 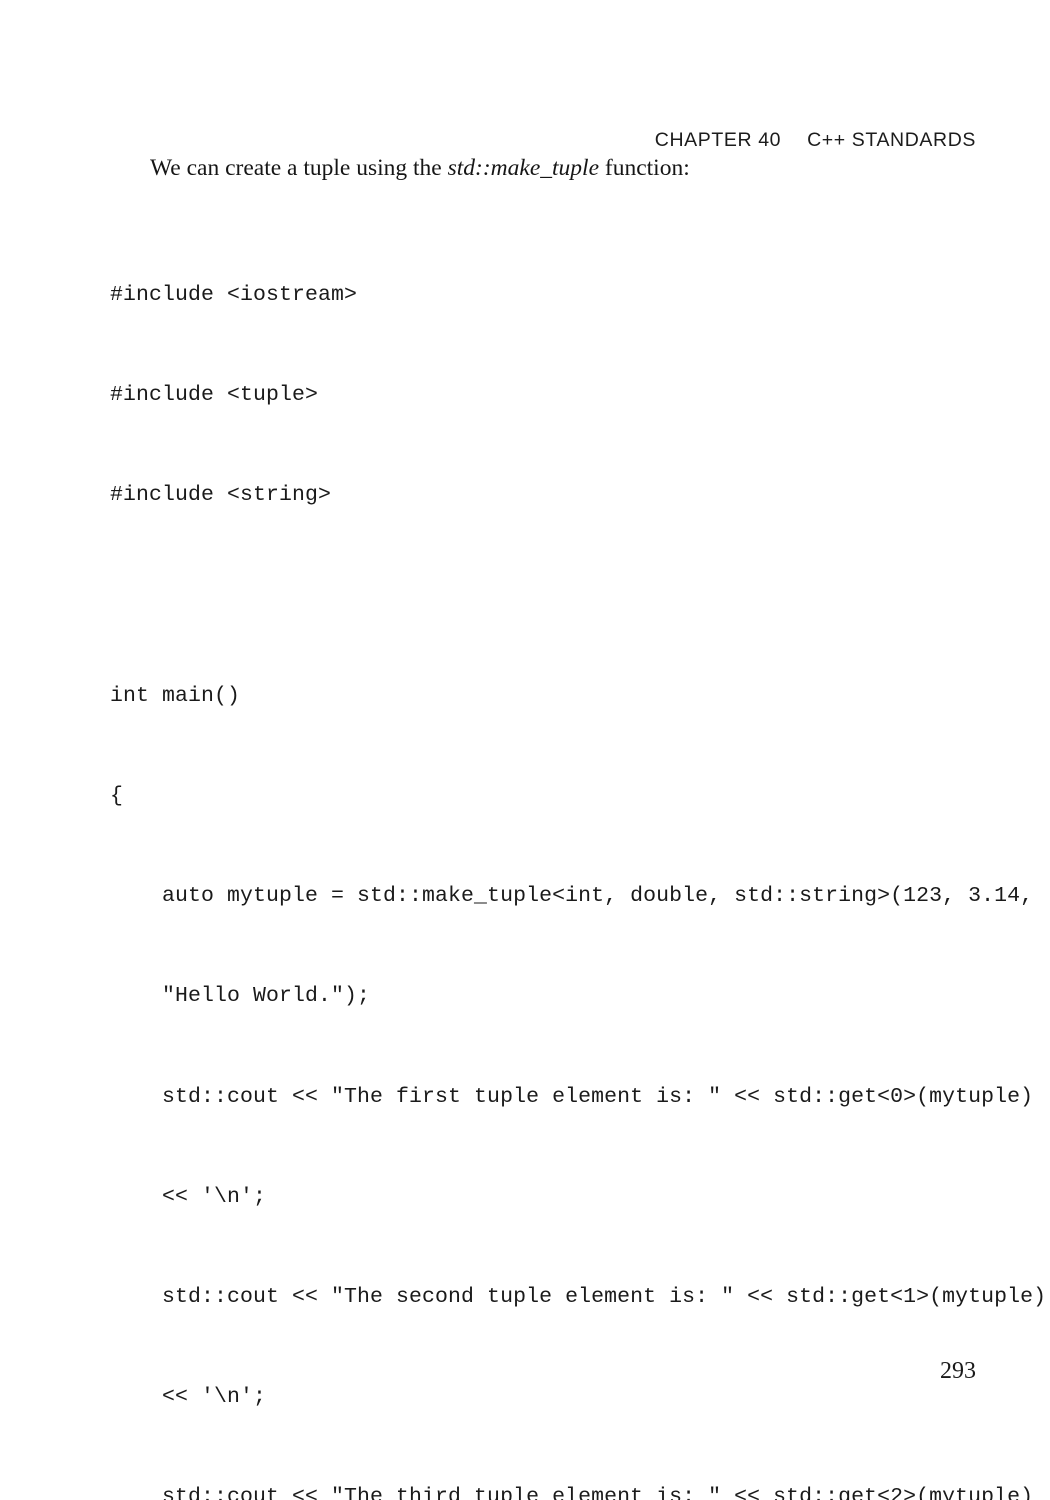 What do you see at coordinates (958, 1371) in the screenshot?
I see `page-number: 293` at bounding box center [958, 1371].